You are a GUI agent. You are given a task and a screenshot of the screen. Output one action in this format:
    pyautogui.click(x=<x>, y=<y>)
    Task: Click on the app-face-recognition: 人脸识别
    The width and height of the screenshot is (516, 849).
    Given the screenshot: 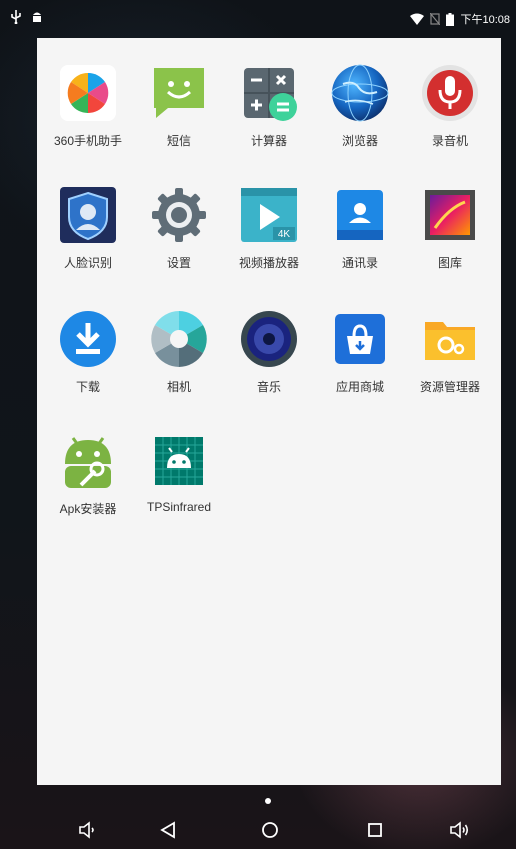 What is the action you would take?
    pyautogui.click(x=88, y=227)
    